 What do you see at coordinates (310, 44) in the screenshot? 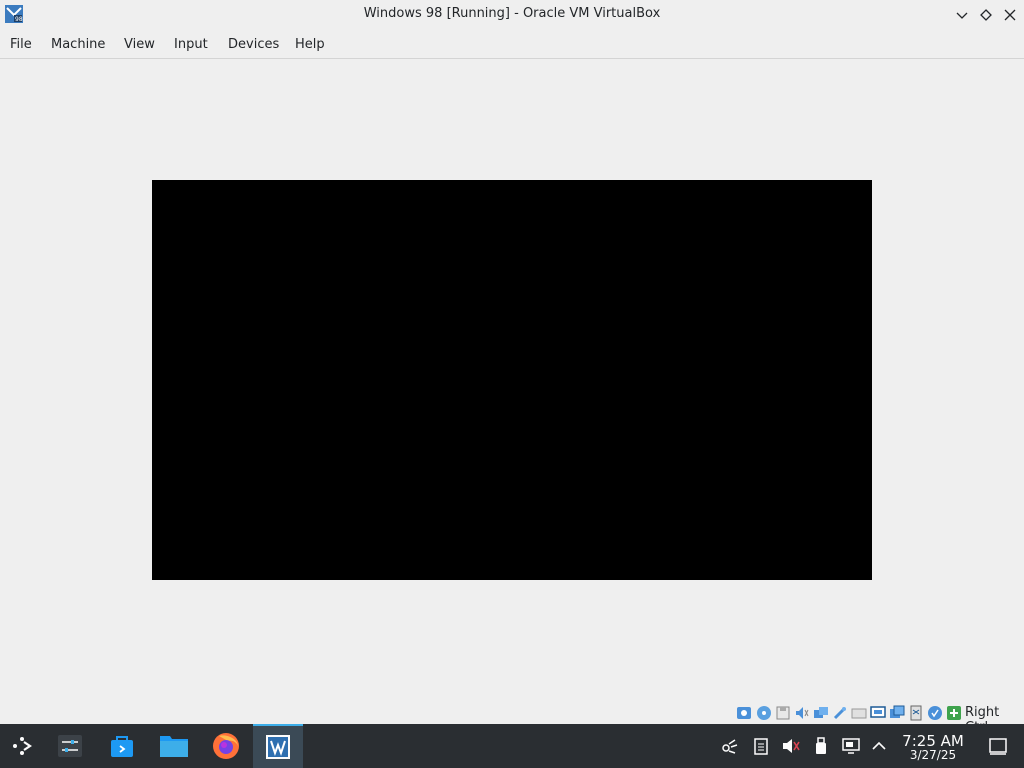
I see `menu-help: Help` at bounding box center [310, 44].